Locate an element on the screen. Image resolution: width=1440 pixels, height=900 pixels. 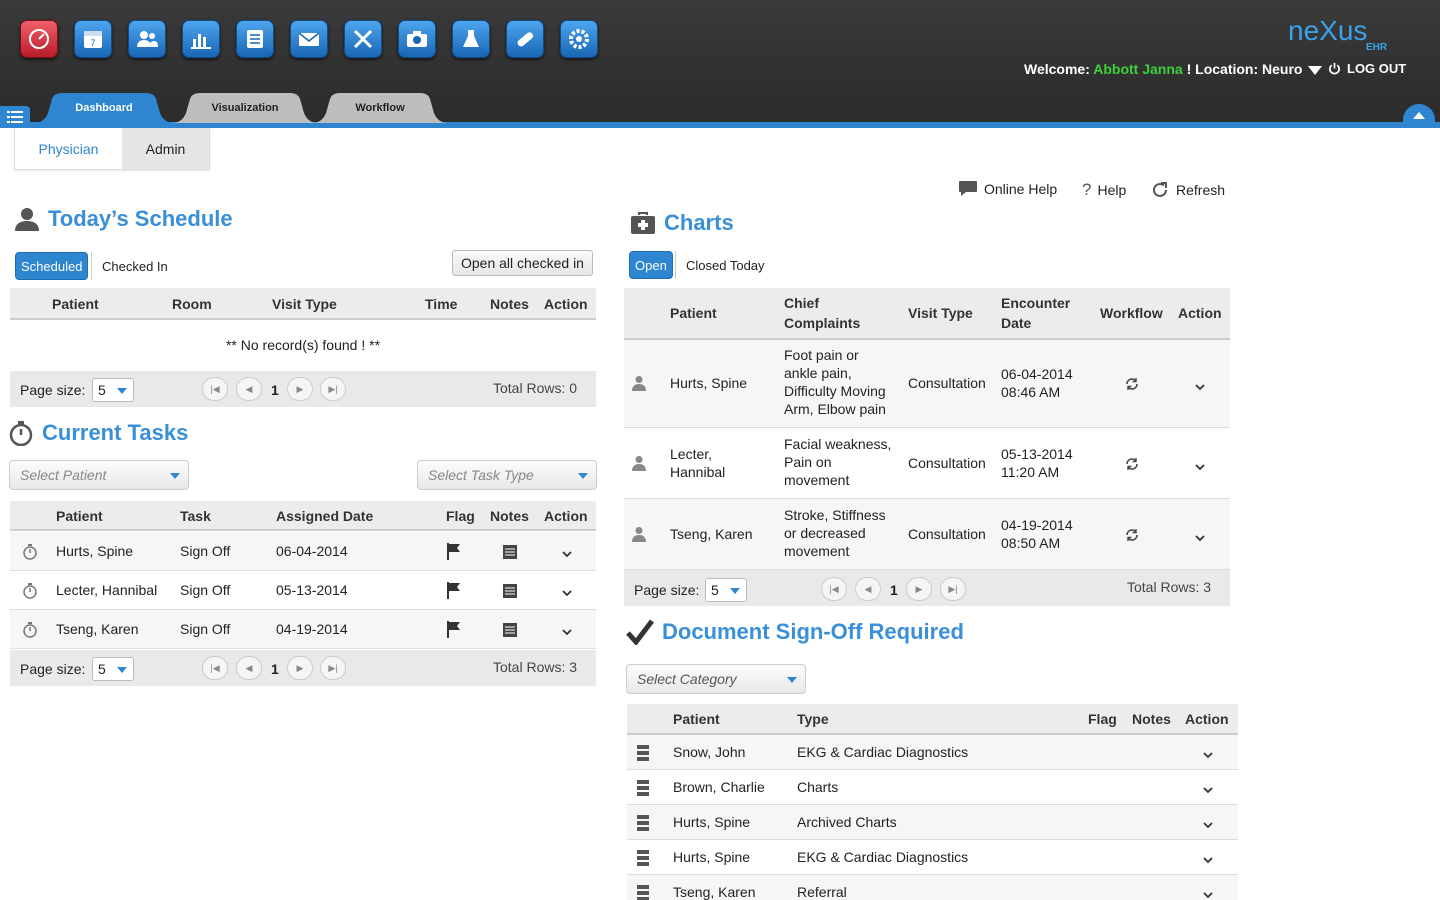
logout-button: LOG OUT is located at coordinates (1367, 68).